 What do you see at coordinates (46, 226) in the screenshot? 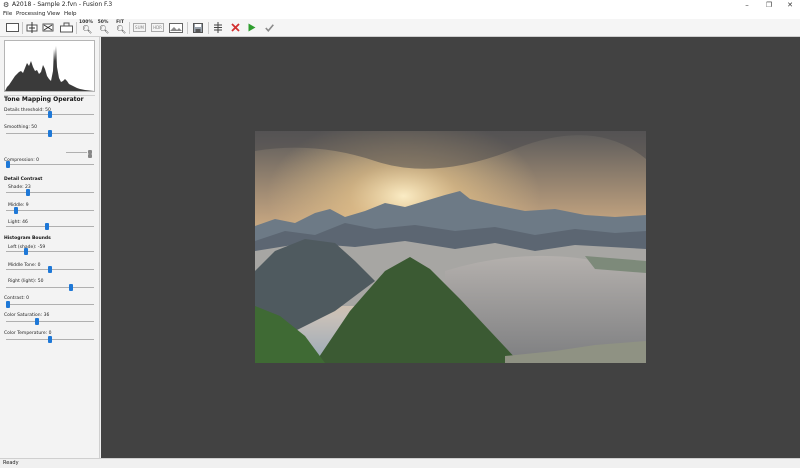
I see `slider-thumb-light` at bounding box center [46, 226].